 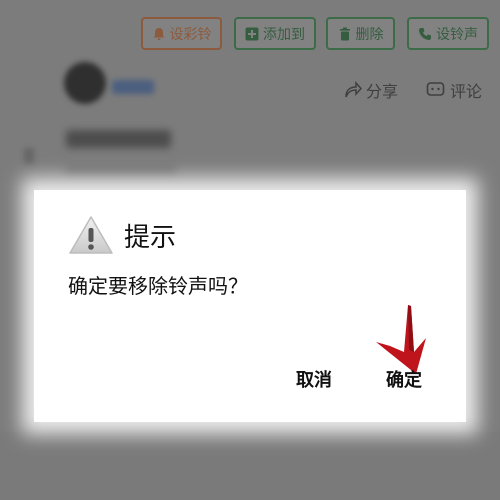 I want to click on share-icon, so click(x=353, y=89).